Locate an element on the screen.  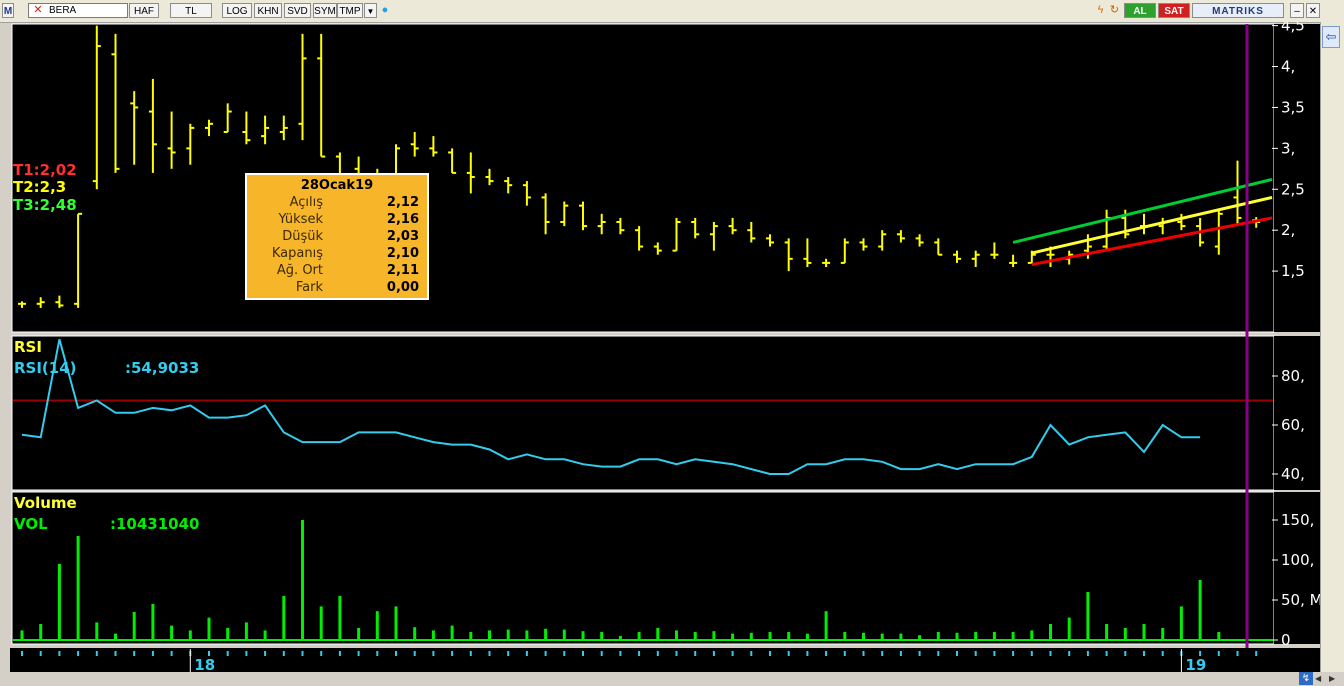
time-label-0: 18 is located at coordinates (204, 664).